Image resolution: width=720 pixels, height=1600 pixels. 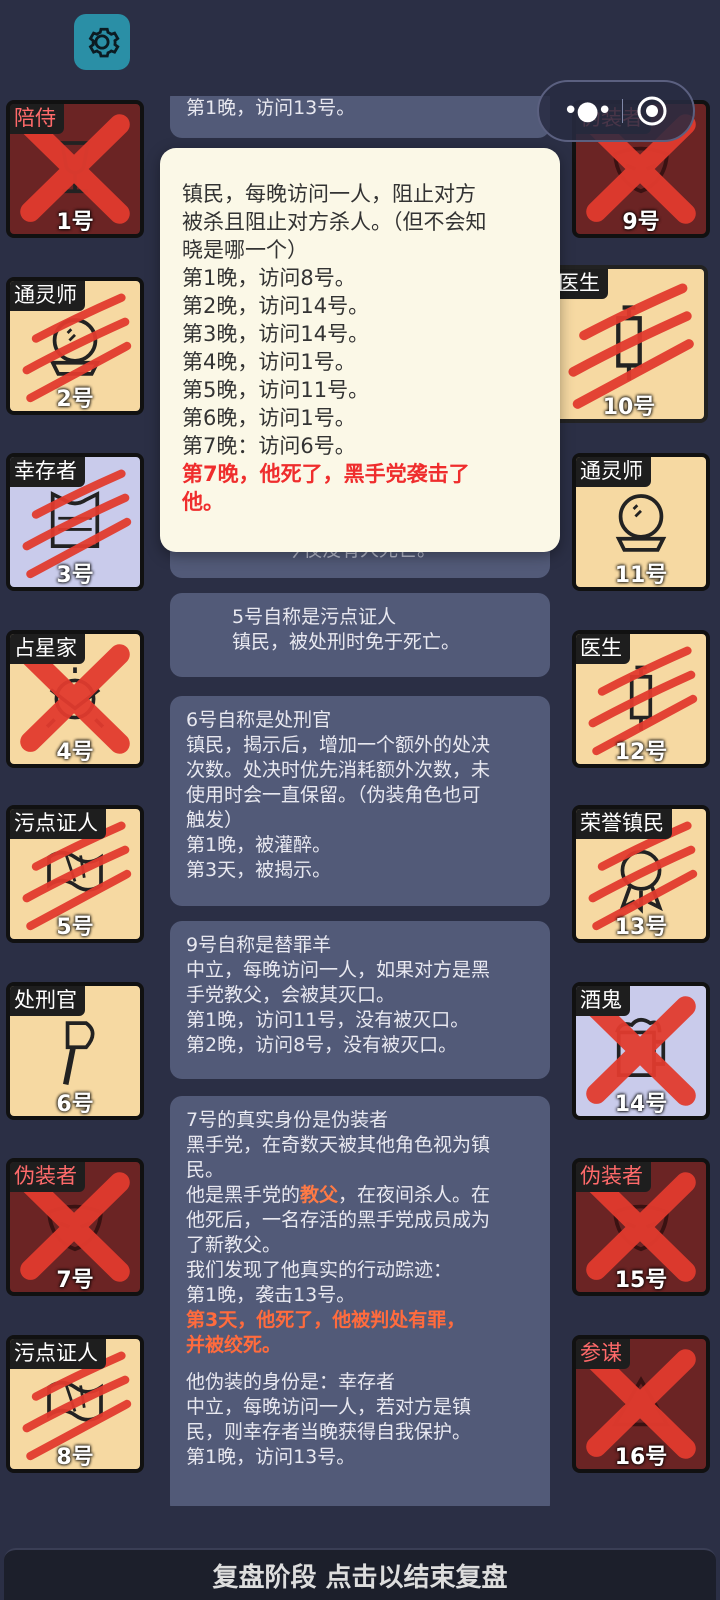 I want to click on player-tile: 污点证人 5号, so click(x=75, y=874).